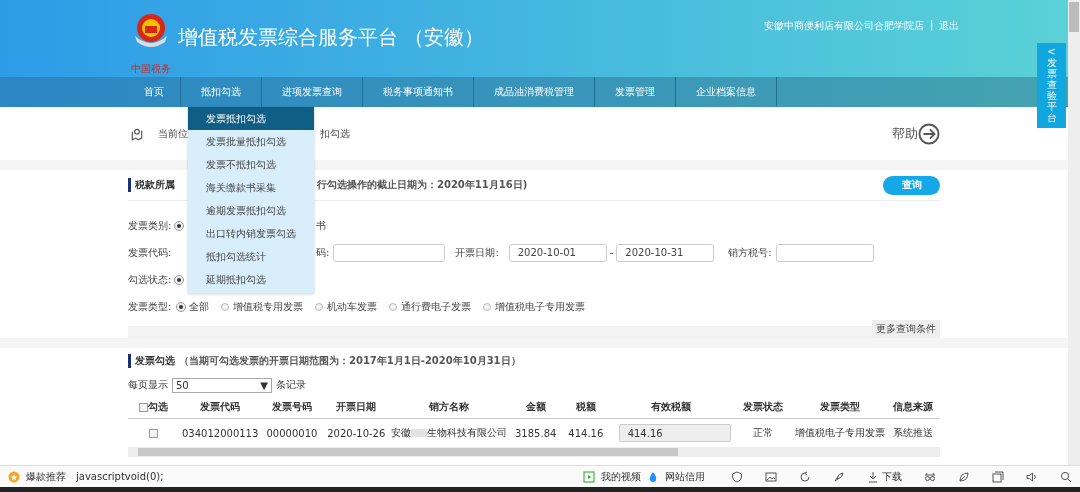 The image size is (1080, 492). What do you see at coordinates (1032, 476) in the screenshot?
I see `speaker-icon` at bounding box center [1032, 476].